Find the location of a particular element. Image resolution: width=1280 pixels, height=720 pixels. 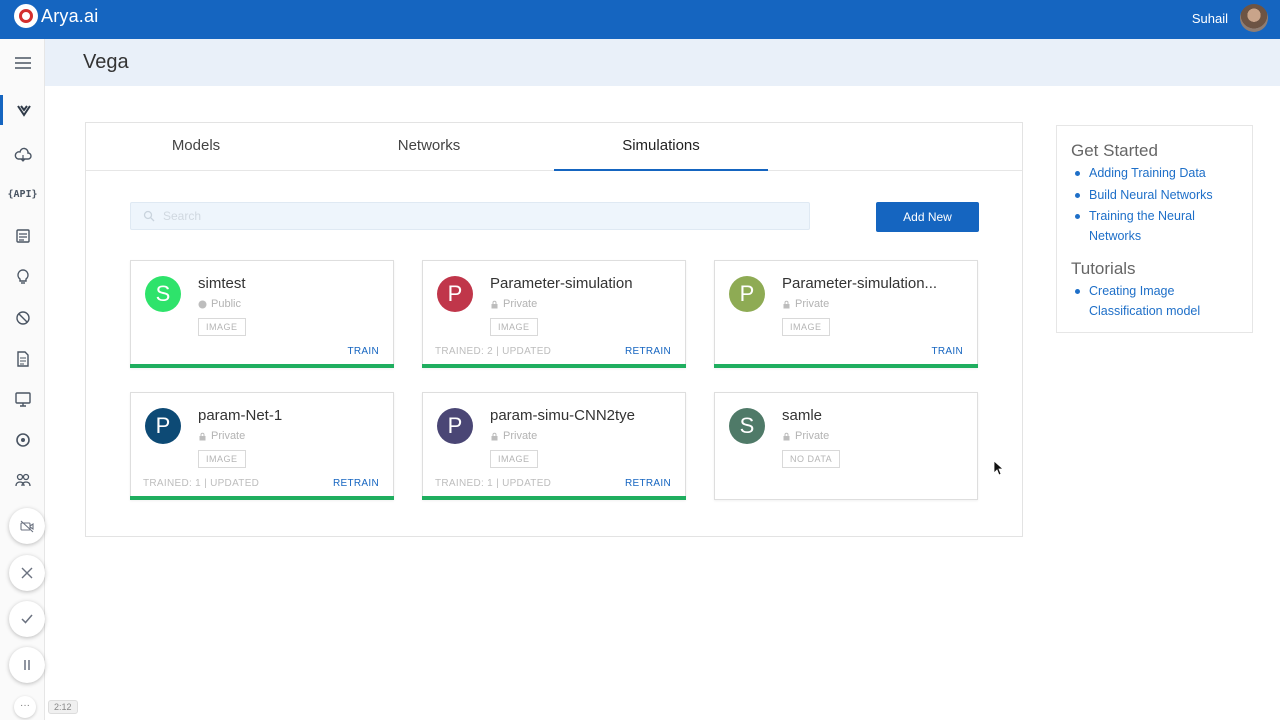

menu-icon is located at coordinates (22, 63).